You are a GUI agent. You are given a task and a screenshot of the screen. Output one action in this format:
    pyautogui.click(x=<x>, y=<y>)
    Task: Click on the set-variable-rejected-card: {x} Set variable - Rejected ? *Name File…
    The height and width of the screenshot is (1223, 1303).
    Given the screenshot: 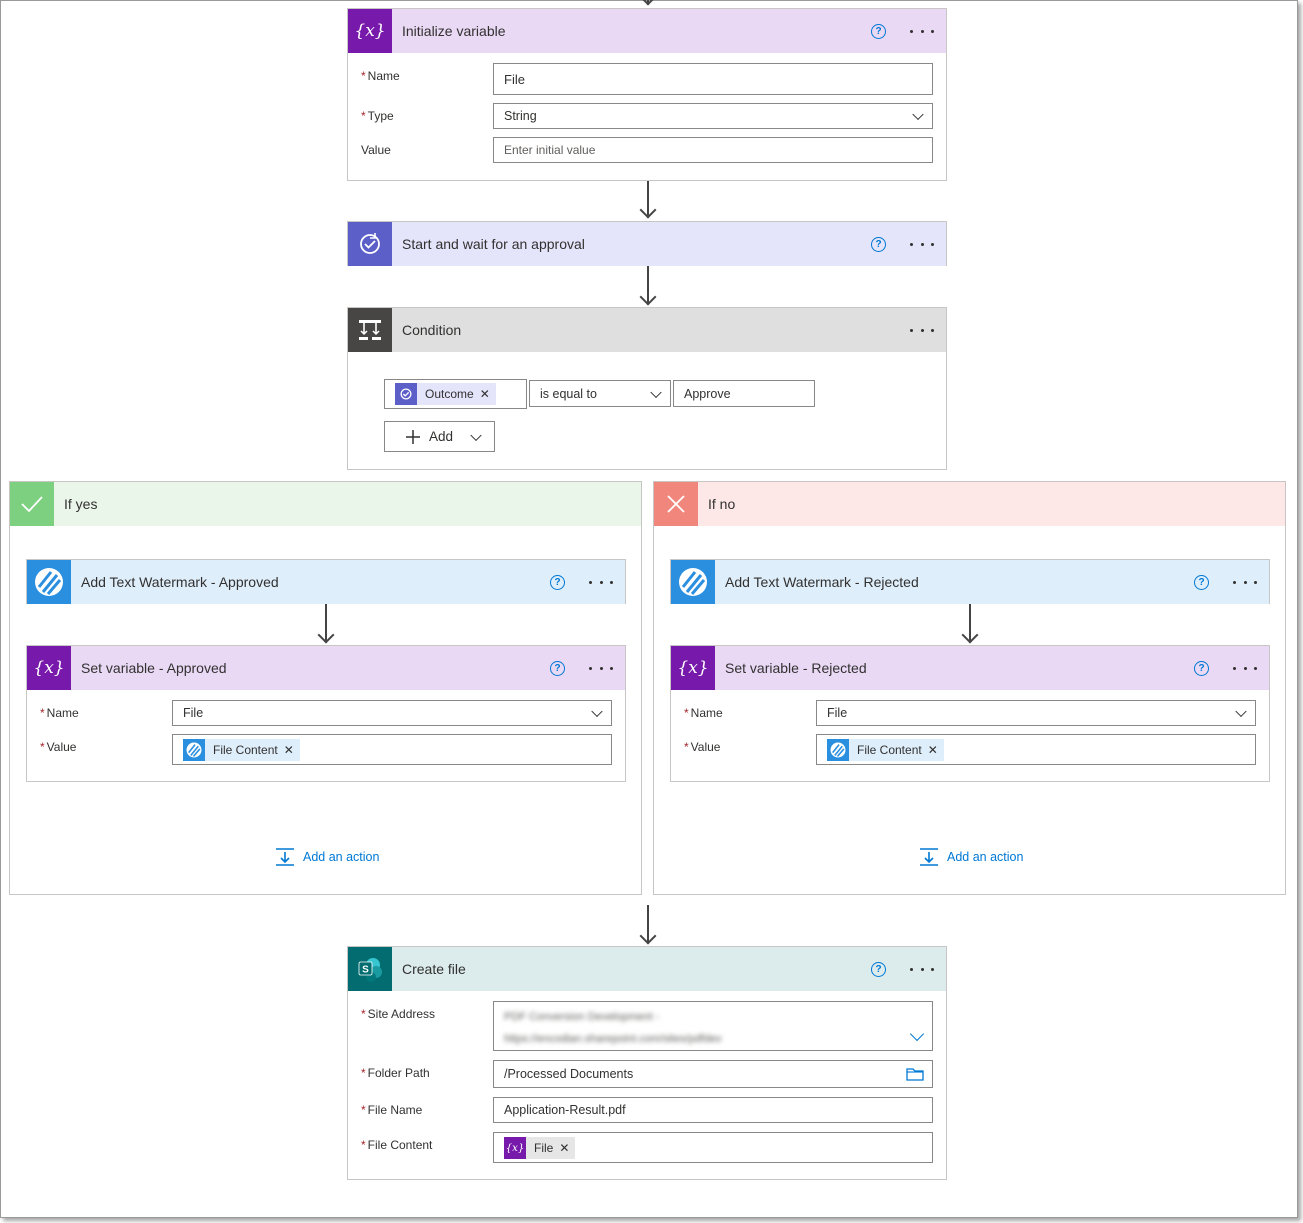 What is the action you would take?
    pyautogui.click(x=970, y=713)
    